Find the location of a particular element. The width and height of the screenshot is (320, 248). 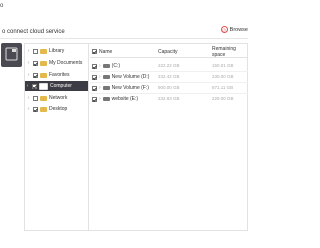

tree-checkbox-network is located at coordinates (35, 98).